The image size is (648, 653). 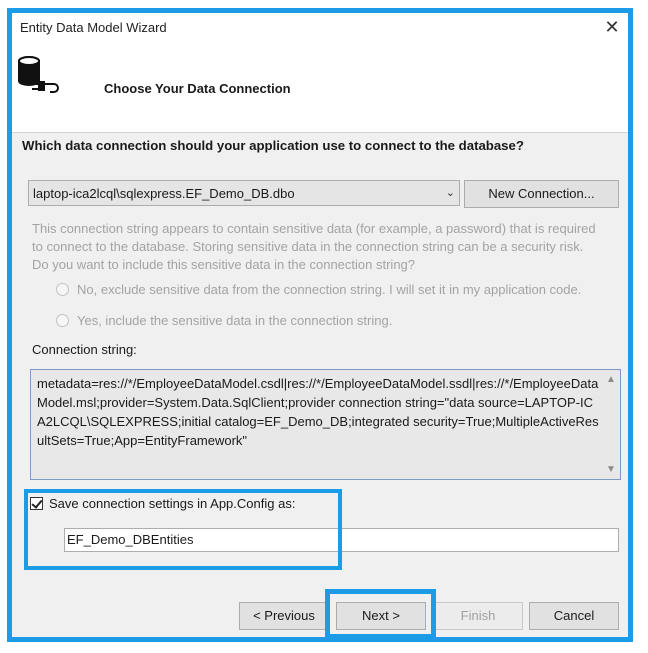 What do you see at coordinates (611, 424) in the screenshot?
I see `scrollbar: ▲ ▼` at bounding box center [611, 424].